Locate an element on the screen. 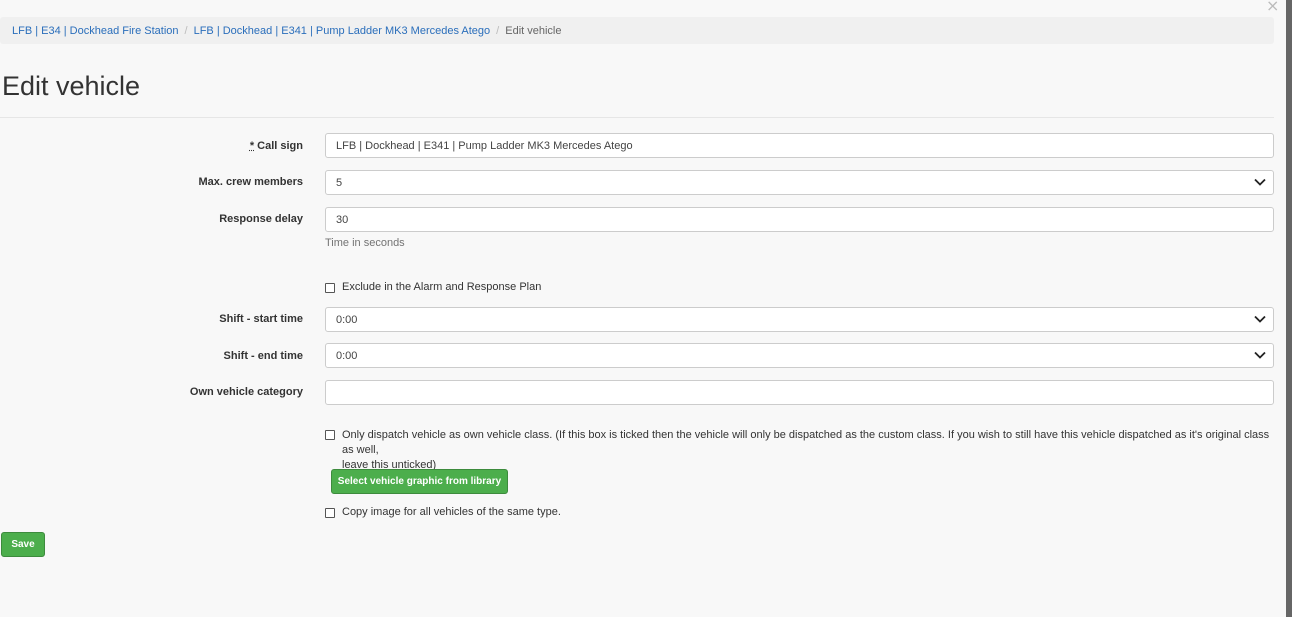 The height and width of the screenshot is (617, 1292). own-category-input is located at coordinates (799, 392).